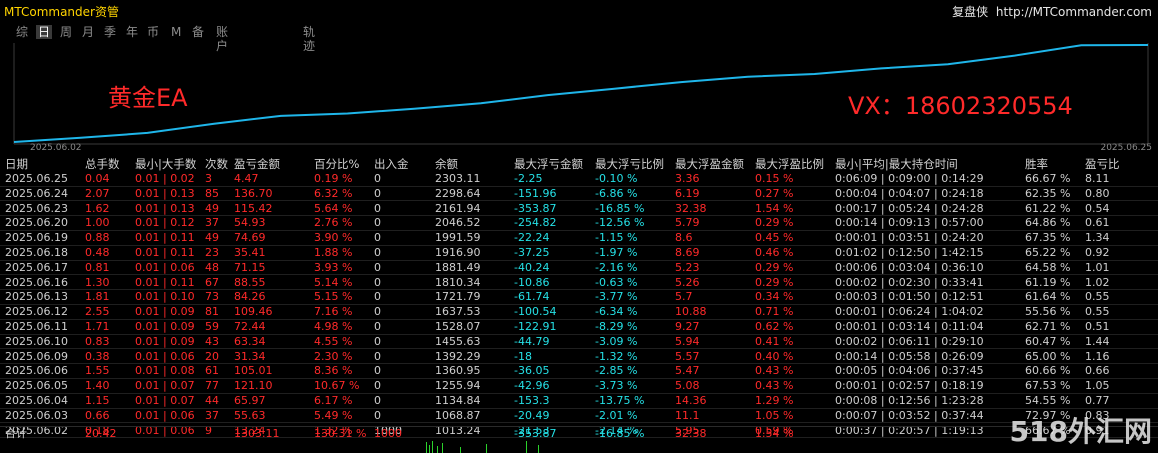 The height and width of the screenshot is (453, 1158). What do you see at coordinates (1048, 341) in the screenshot?
I see `cell-win-rate: 60.47 %` at bounding box center [1048, 341].